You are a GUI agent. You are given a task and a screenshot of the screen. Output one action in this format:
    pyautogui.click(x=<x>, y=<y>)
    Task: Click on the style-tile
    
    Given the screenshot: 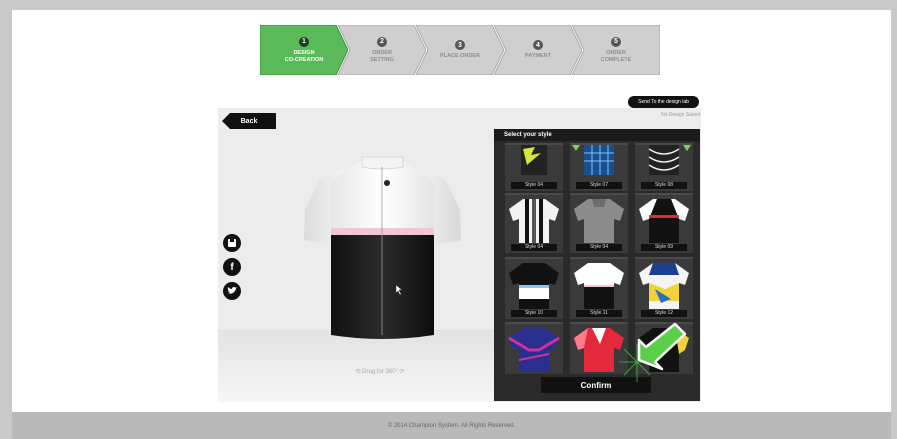 What is the action you would take?
    pyautogui.click(x=534, y=348)
    